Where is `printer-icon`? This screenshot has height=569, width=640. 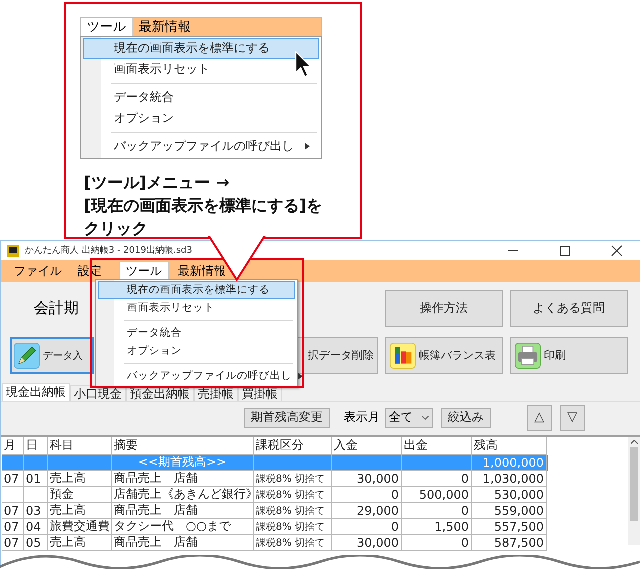
printer-icon is located at coordinates (528, 355).